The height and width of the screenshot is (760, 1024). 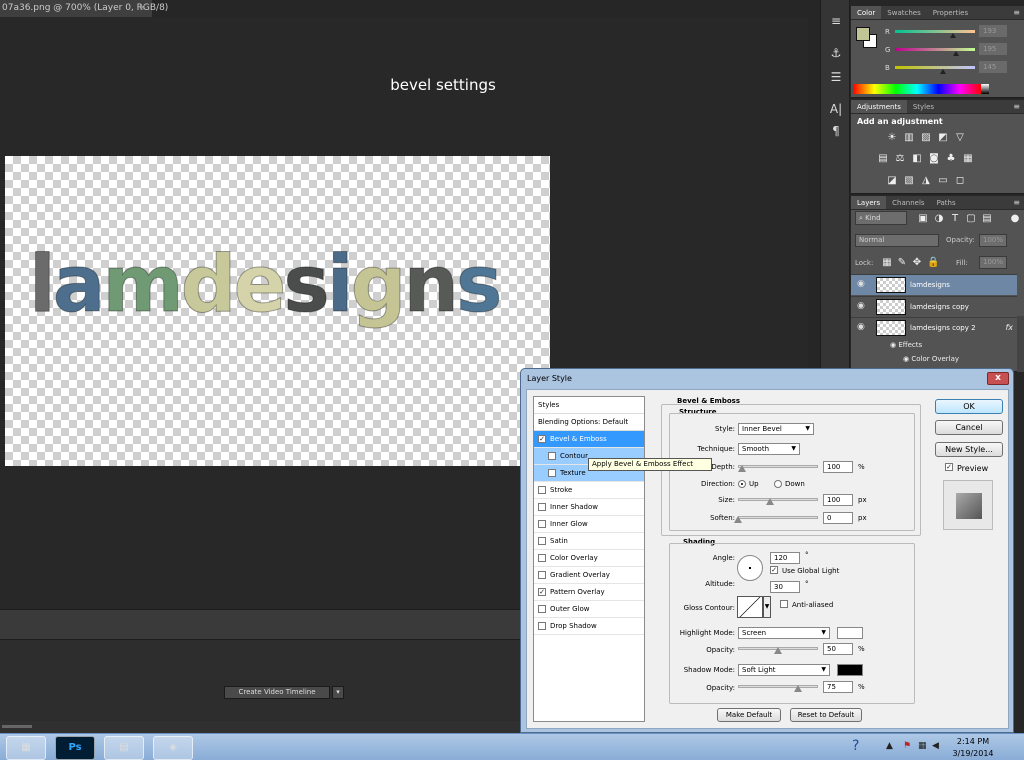 I want to click on color-lookup-icon: ▦, so click(x=968, y=158).